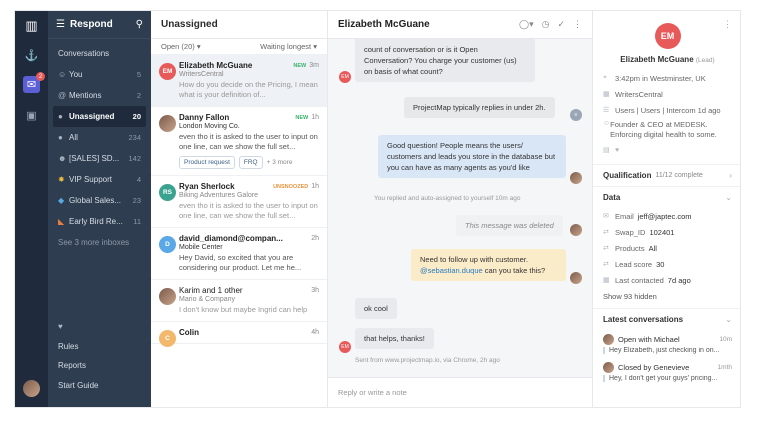  I want to click on bird-icon: ◣, so click(61, 221).